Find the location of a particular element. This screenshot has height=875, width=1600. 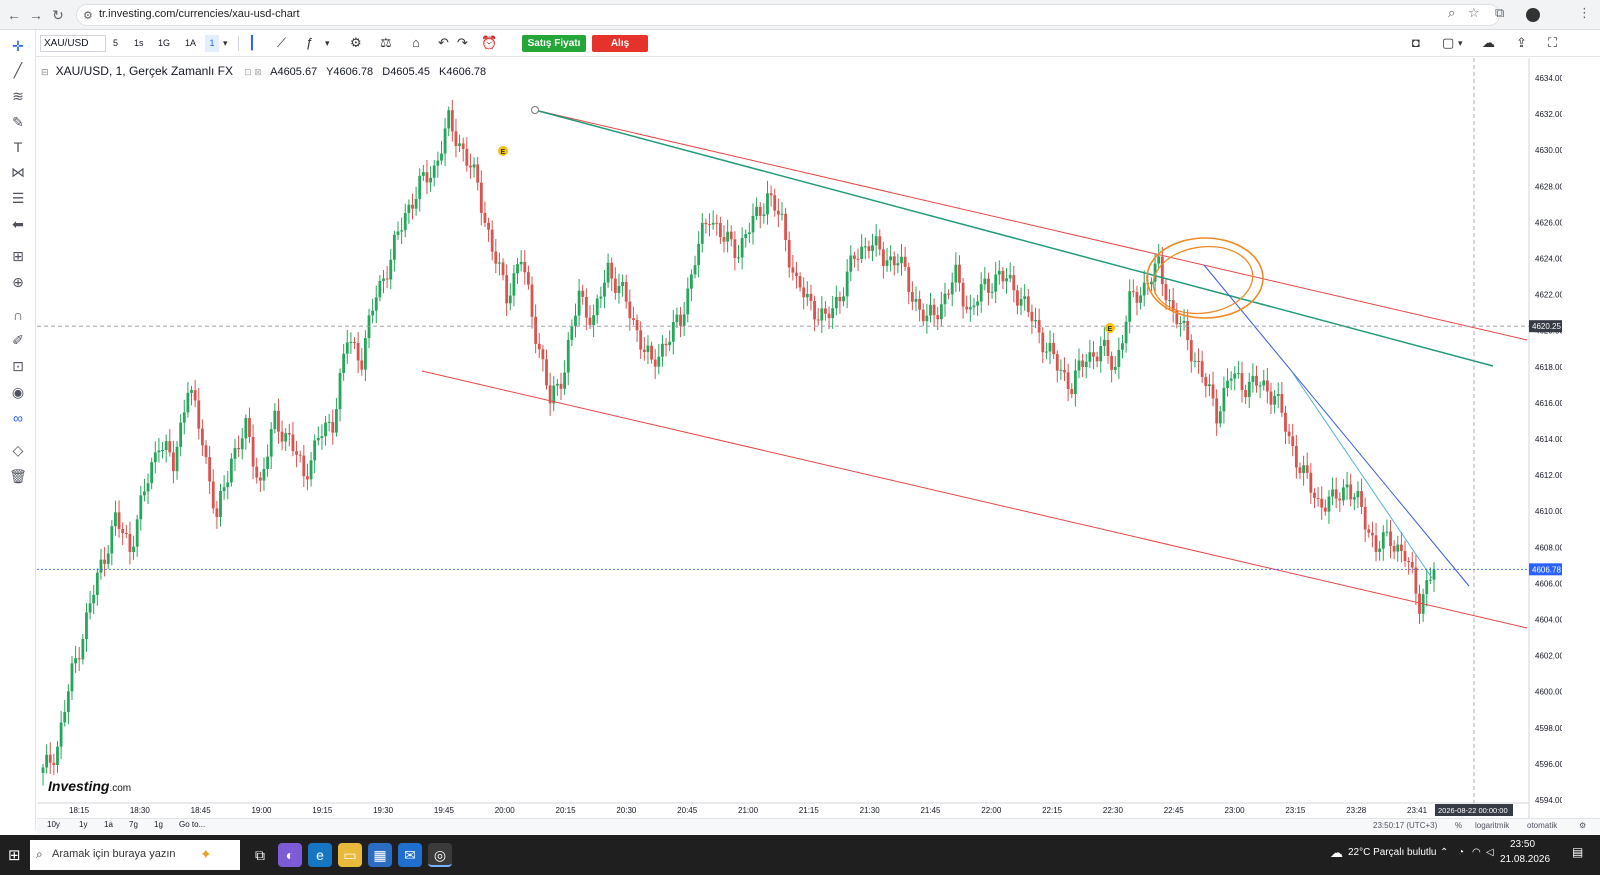

range-10y: 10y is located at coordinates (53, 824).